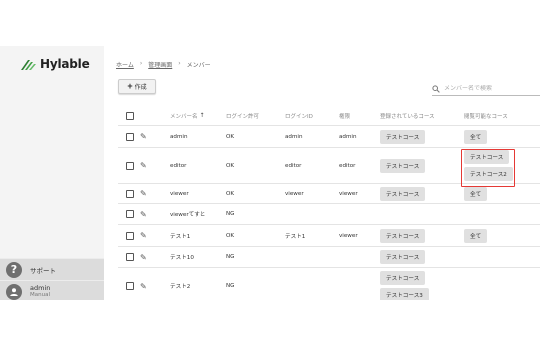 The width and height of the screenshot is (550, 350). I want to click on table-row: ✎ viewerてすと NG, so click(329, 214).